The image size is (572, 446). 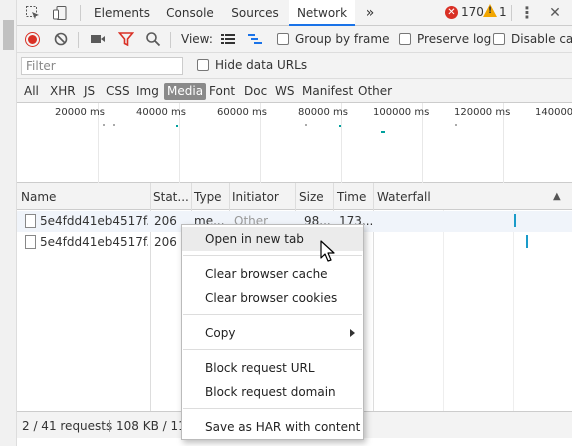 I want to click on filter-row: Hide data URLs, so click(x=294, y=66).